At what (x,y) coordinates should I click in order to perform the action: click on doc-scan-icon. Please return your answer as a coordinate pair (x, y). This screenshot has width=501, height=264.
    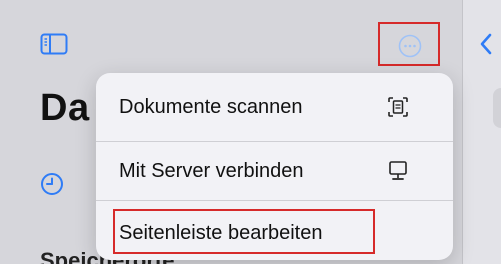
    Looking at the image, I should click on (398, 107).